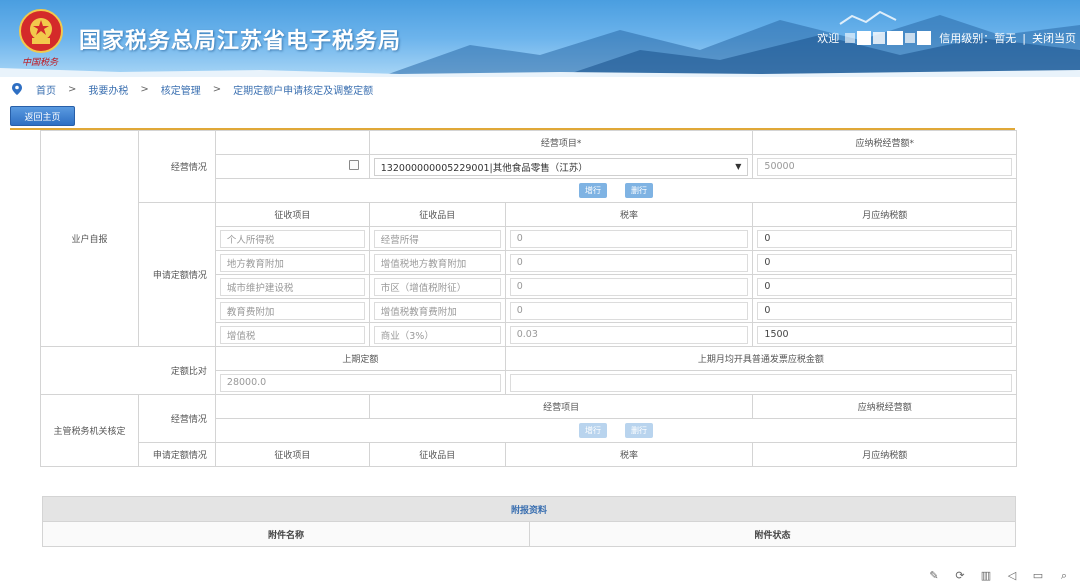  What do you see at coordinates (761, 358) in the screenshot?
I see `prev-invoice-header: 上期月均开具普通发票应税金额` at bounding box center [761, 358].